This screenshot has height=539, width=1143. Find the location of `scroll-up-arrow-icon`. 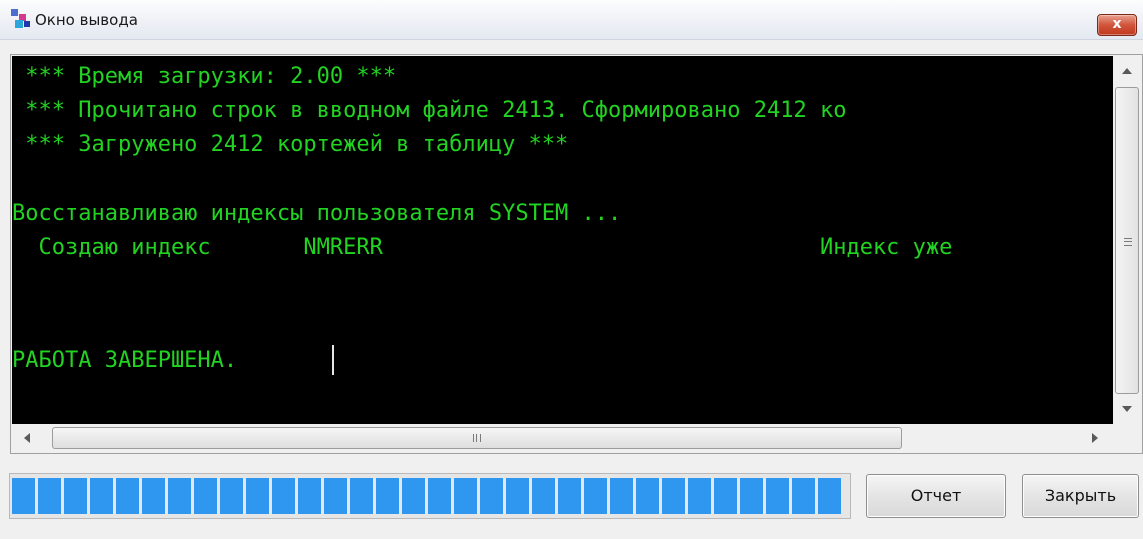

scroll-up-arrow-icon is located at coordinates (1127, 71).